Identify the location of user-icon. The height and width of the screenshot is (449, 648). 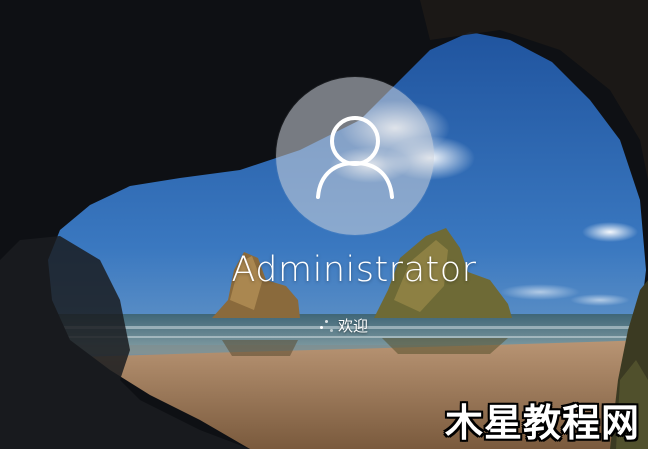
(355, 157).